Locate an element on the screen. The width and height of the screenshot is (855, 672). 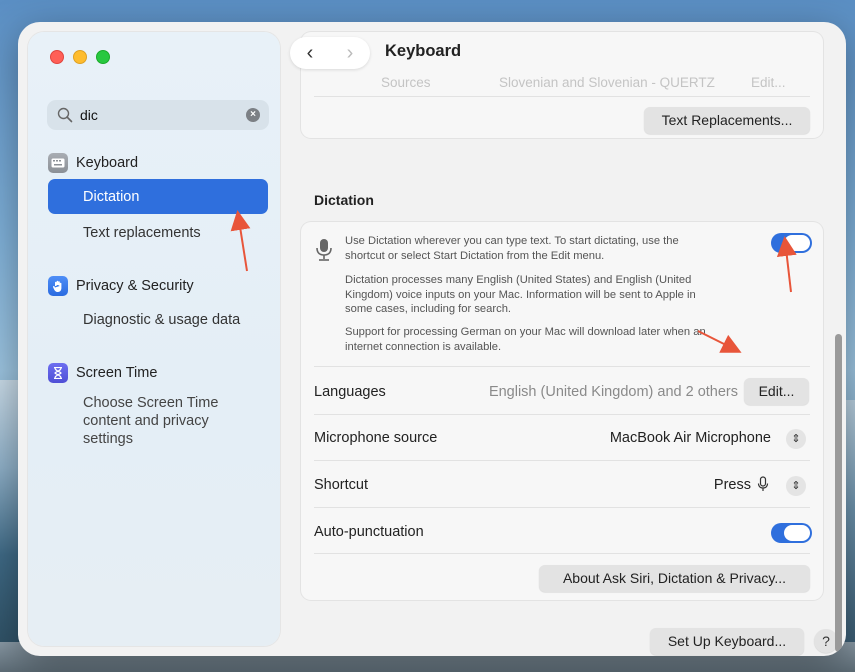
sidebar-section-screen-time: Screen Time is located at coordinates (102, 373).